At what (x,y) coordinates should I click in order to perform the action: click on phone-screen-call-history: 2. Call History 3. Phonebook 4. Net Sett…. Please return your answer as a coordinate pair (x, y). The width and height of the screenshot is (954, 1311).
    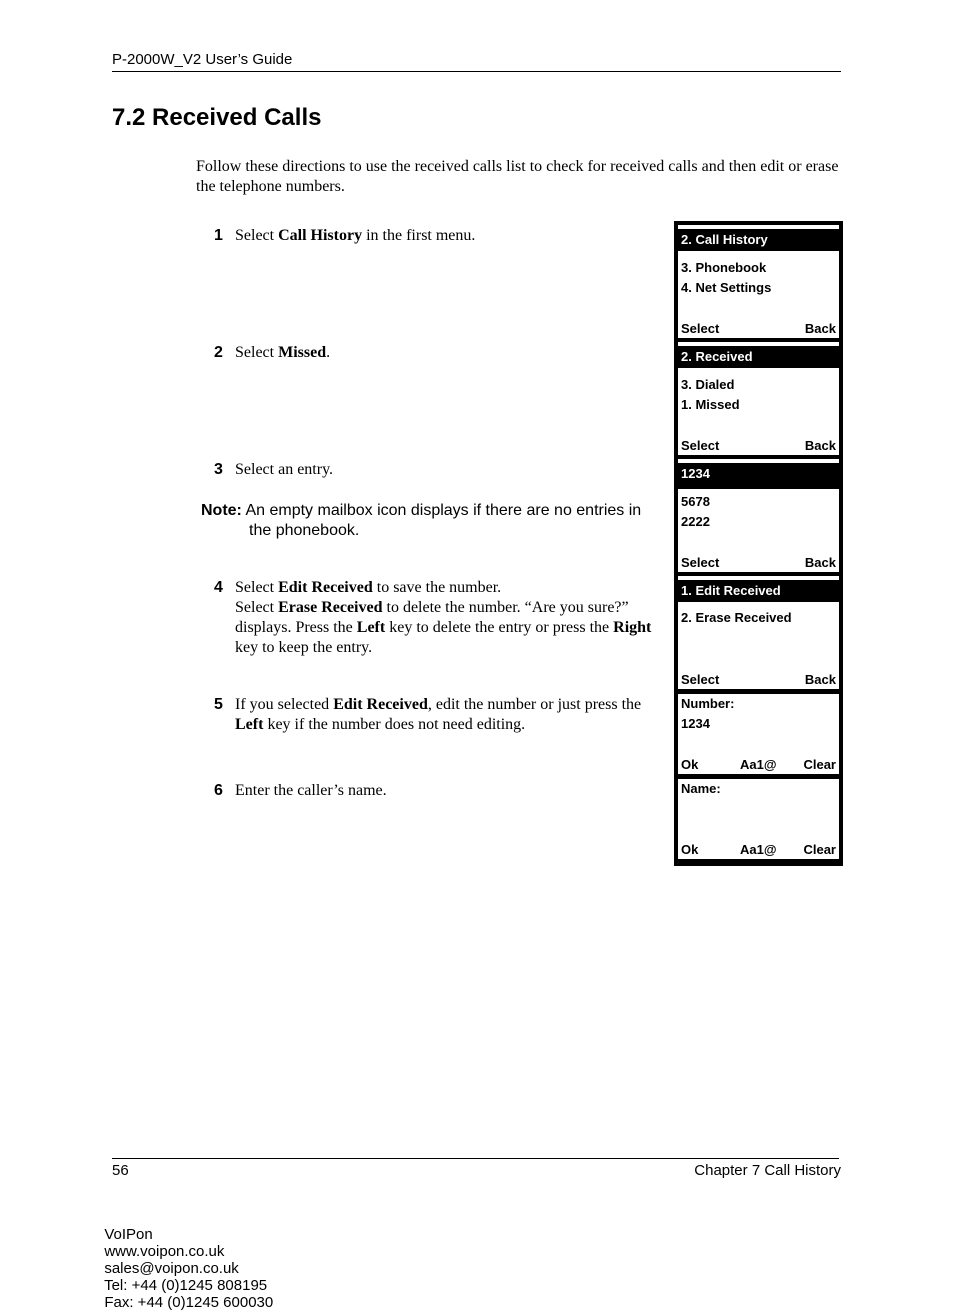
    Looking at the image, I should click on (758, 281).